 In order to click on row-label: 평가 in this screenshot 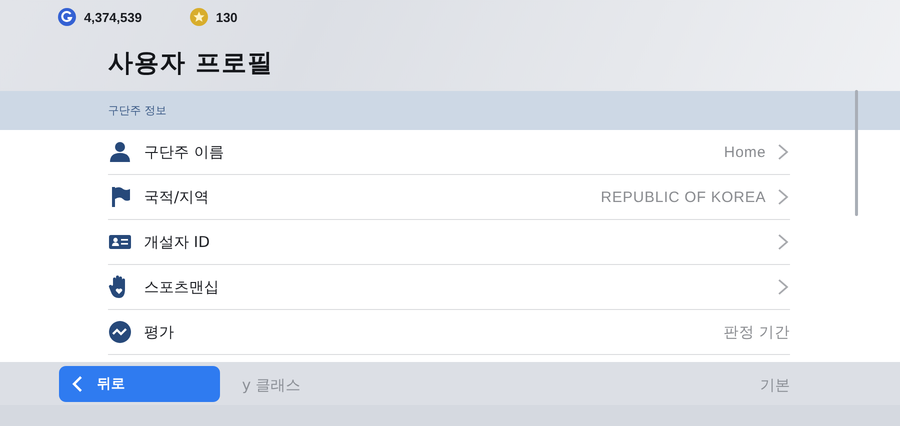, I will do `click(159, 332)`.